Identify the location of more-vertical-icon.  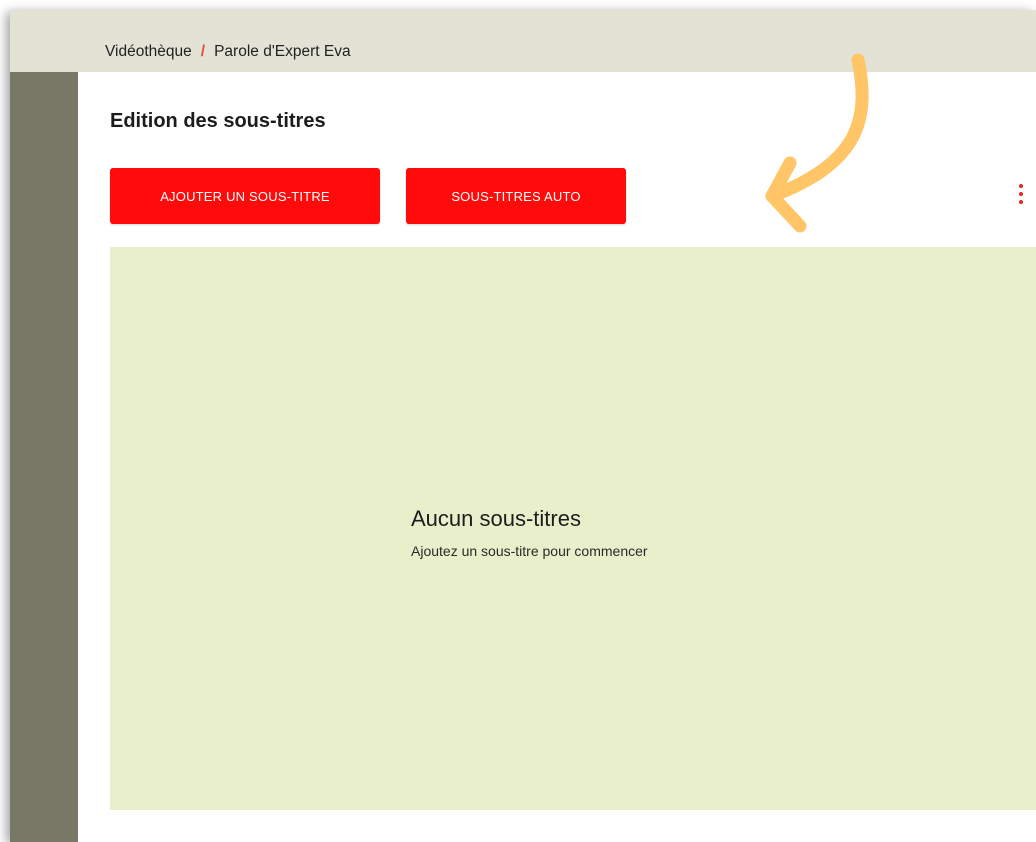
(1021, 196).